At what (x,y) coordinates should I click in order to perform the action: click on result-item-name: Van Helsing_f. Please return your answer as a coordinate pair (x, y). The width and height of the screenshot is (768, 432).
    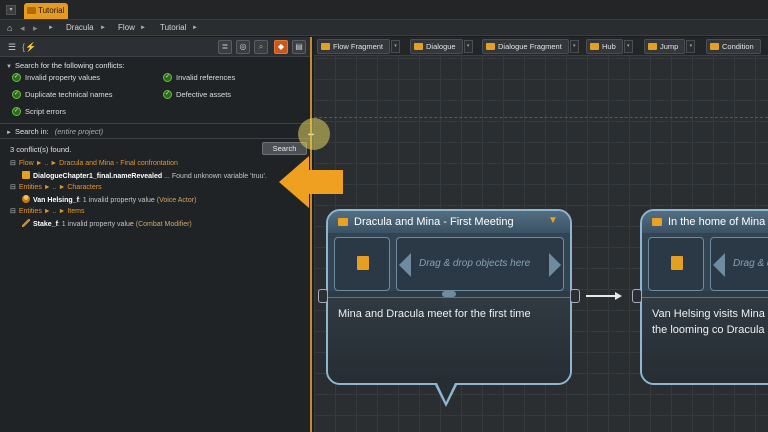
    Looking at the image, I should click on (56, 200).